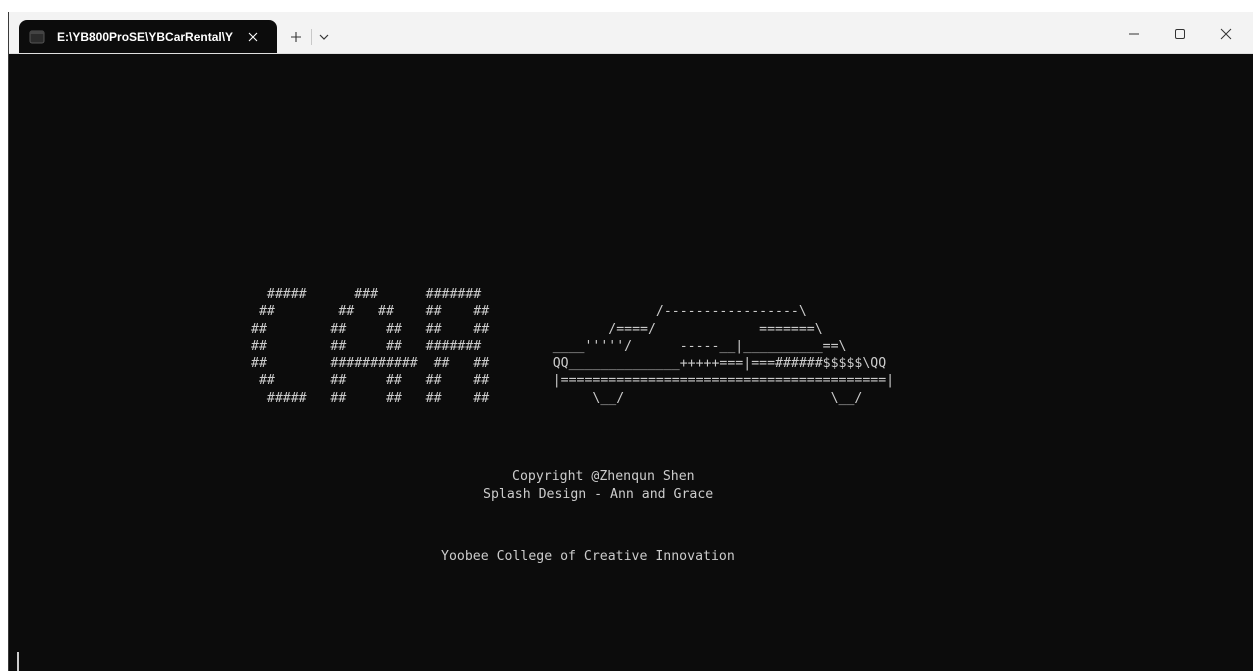 The image size is (1253, 671). What do you see at coordinates (603, 476) in the screenshot?
I see `copyright-text: Copyright @Zhenqun Shen` at bounding box center [603, 476].